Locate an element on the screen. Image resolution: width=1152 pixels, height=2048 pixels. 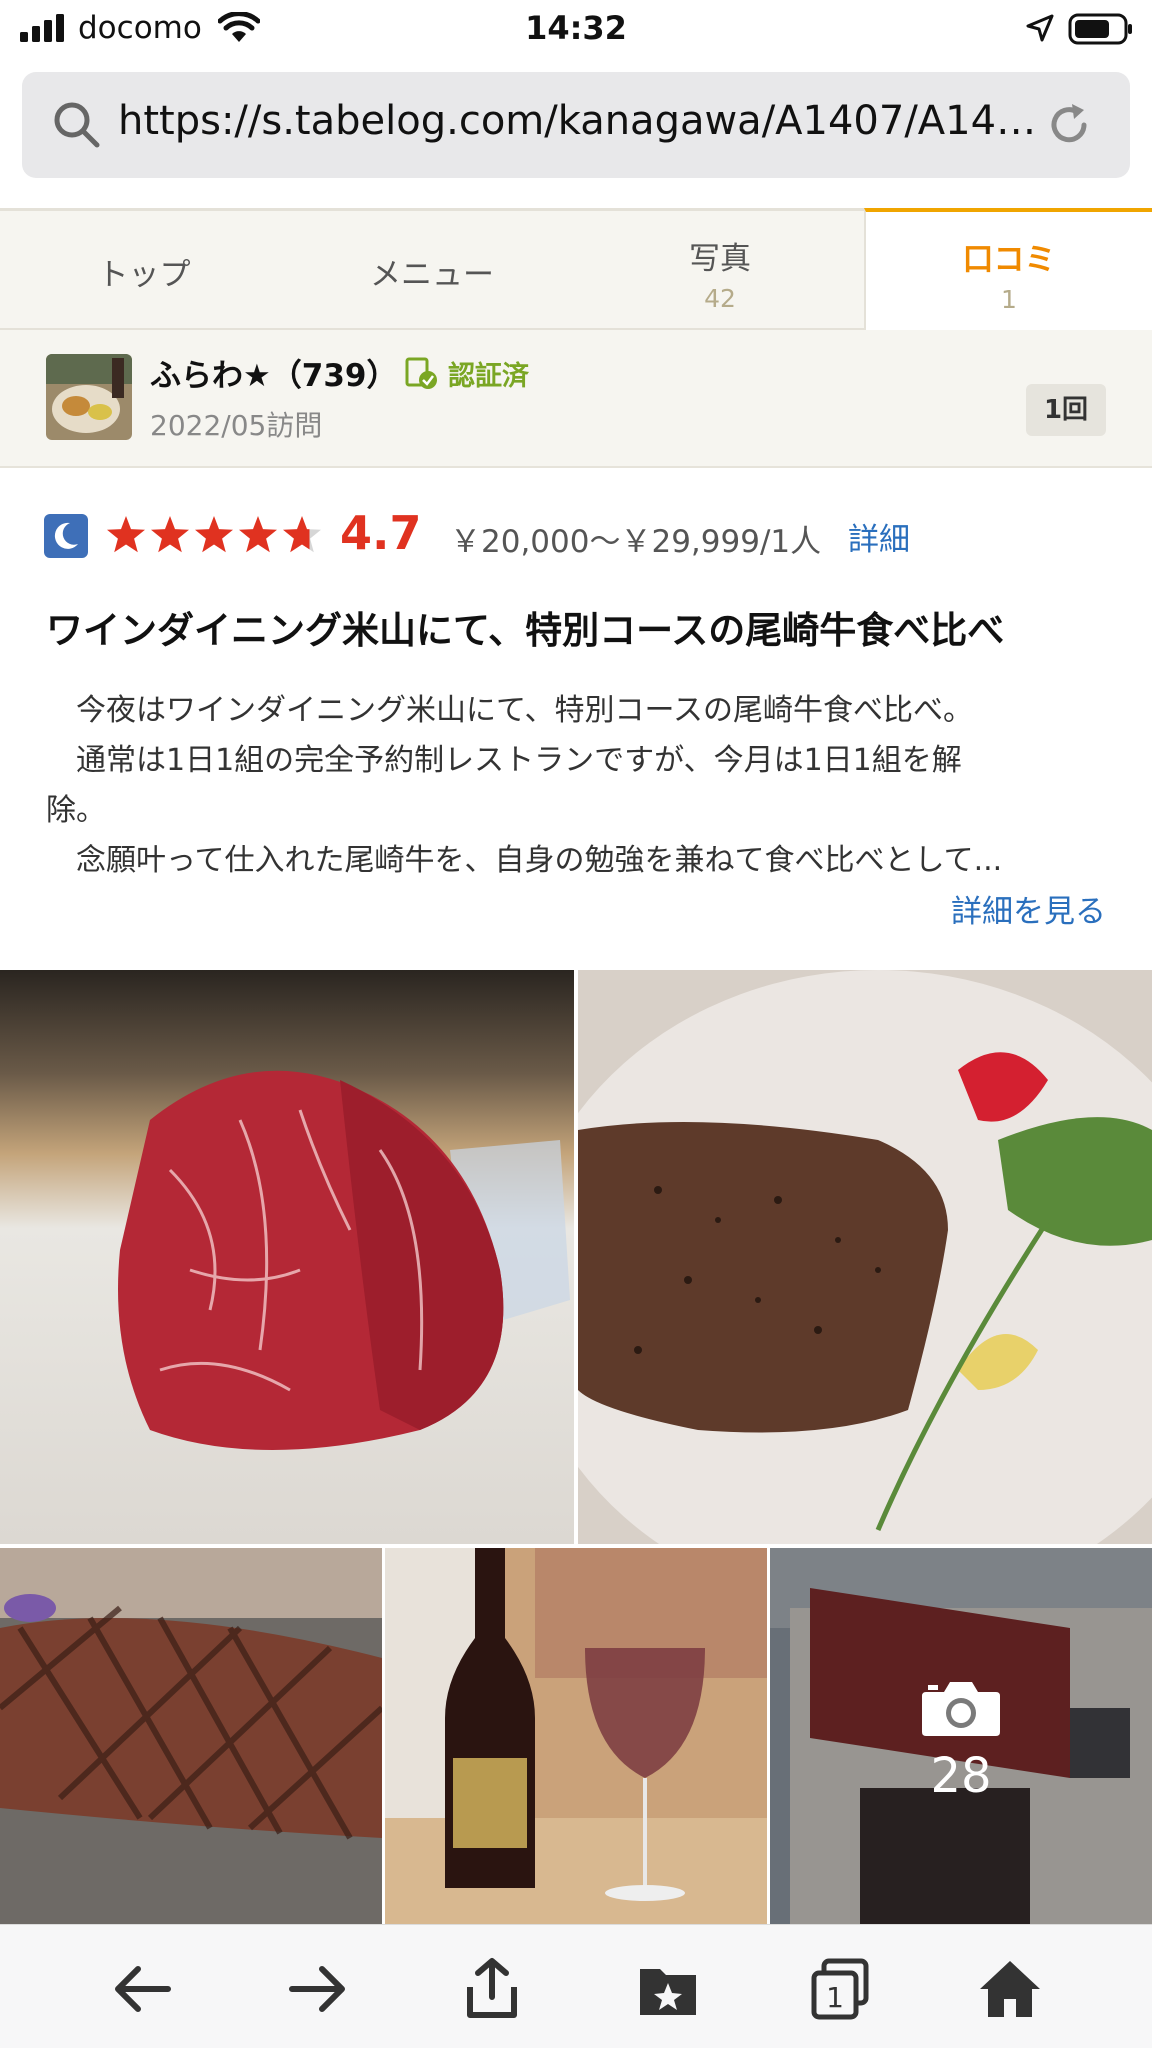
back-arrow-icon is located at coordinates (142, 1989).